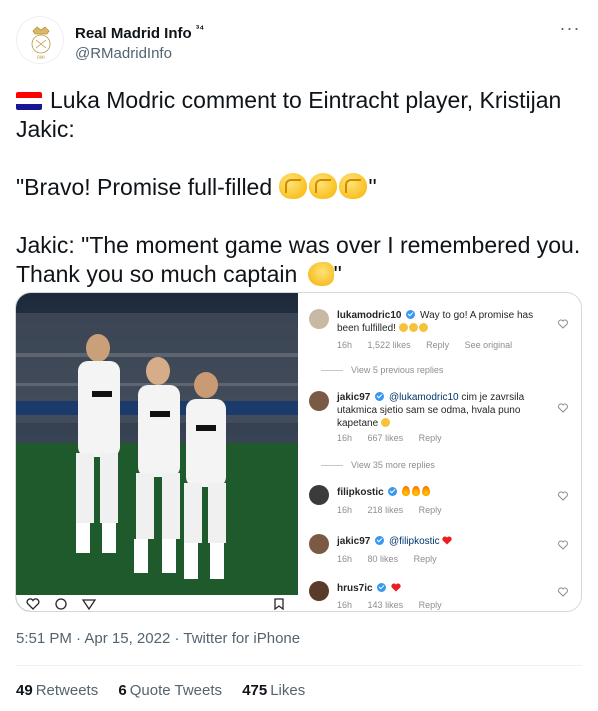 Image resolution: width=598 pixels, height=711 pixels. Describe the element at coordinates (200, 29) in the screenshot. I see `author-name-superscript: ³⁴` at that location.